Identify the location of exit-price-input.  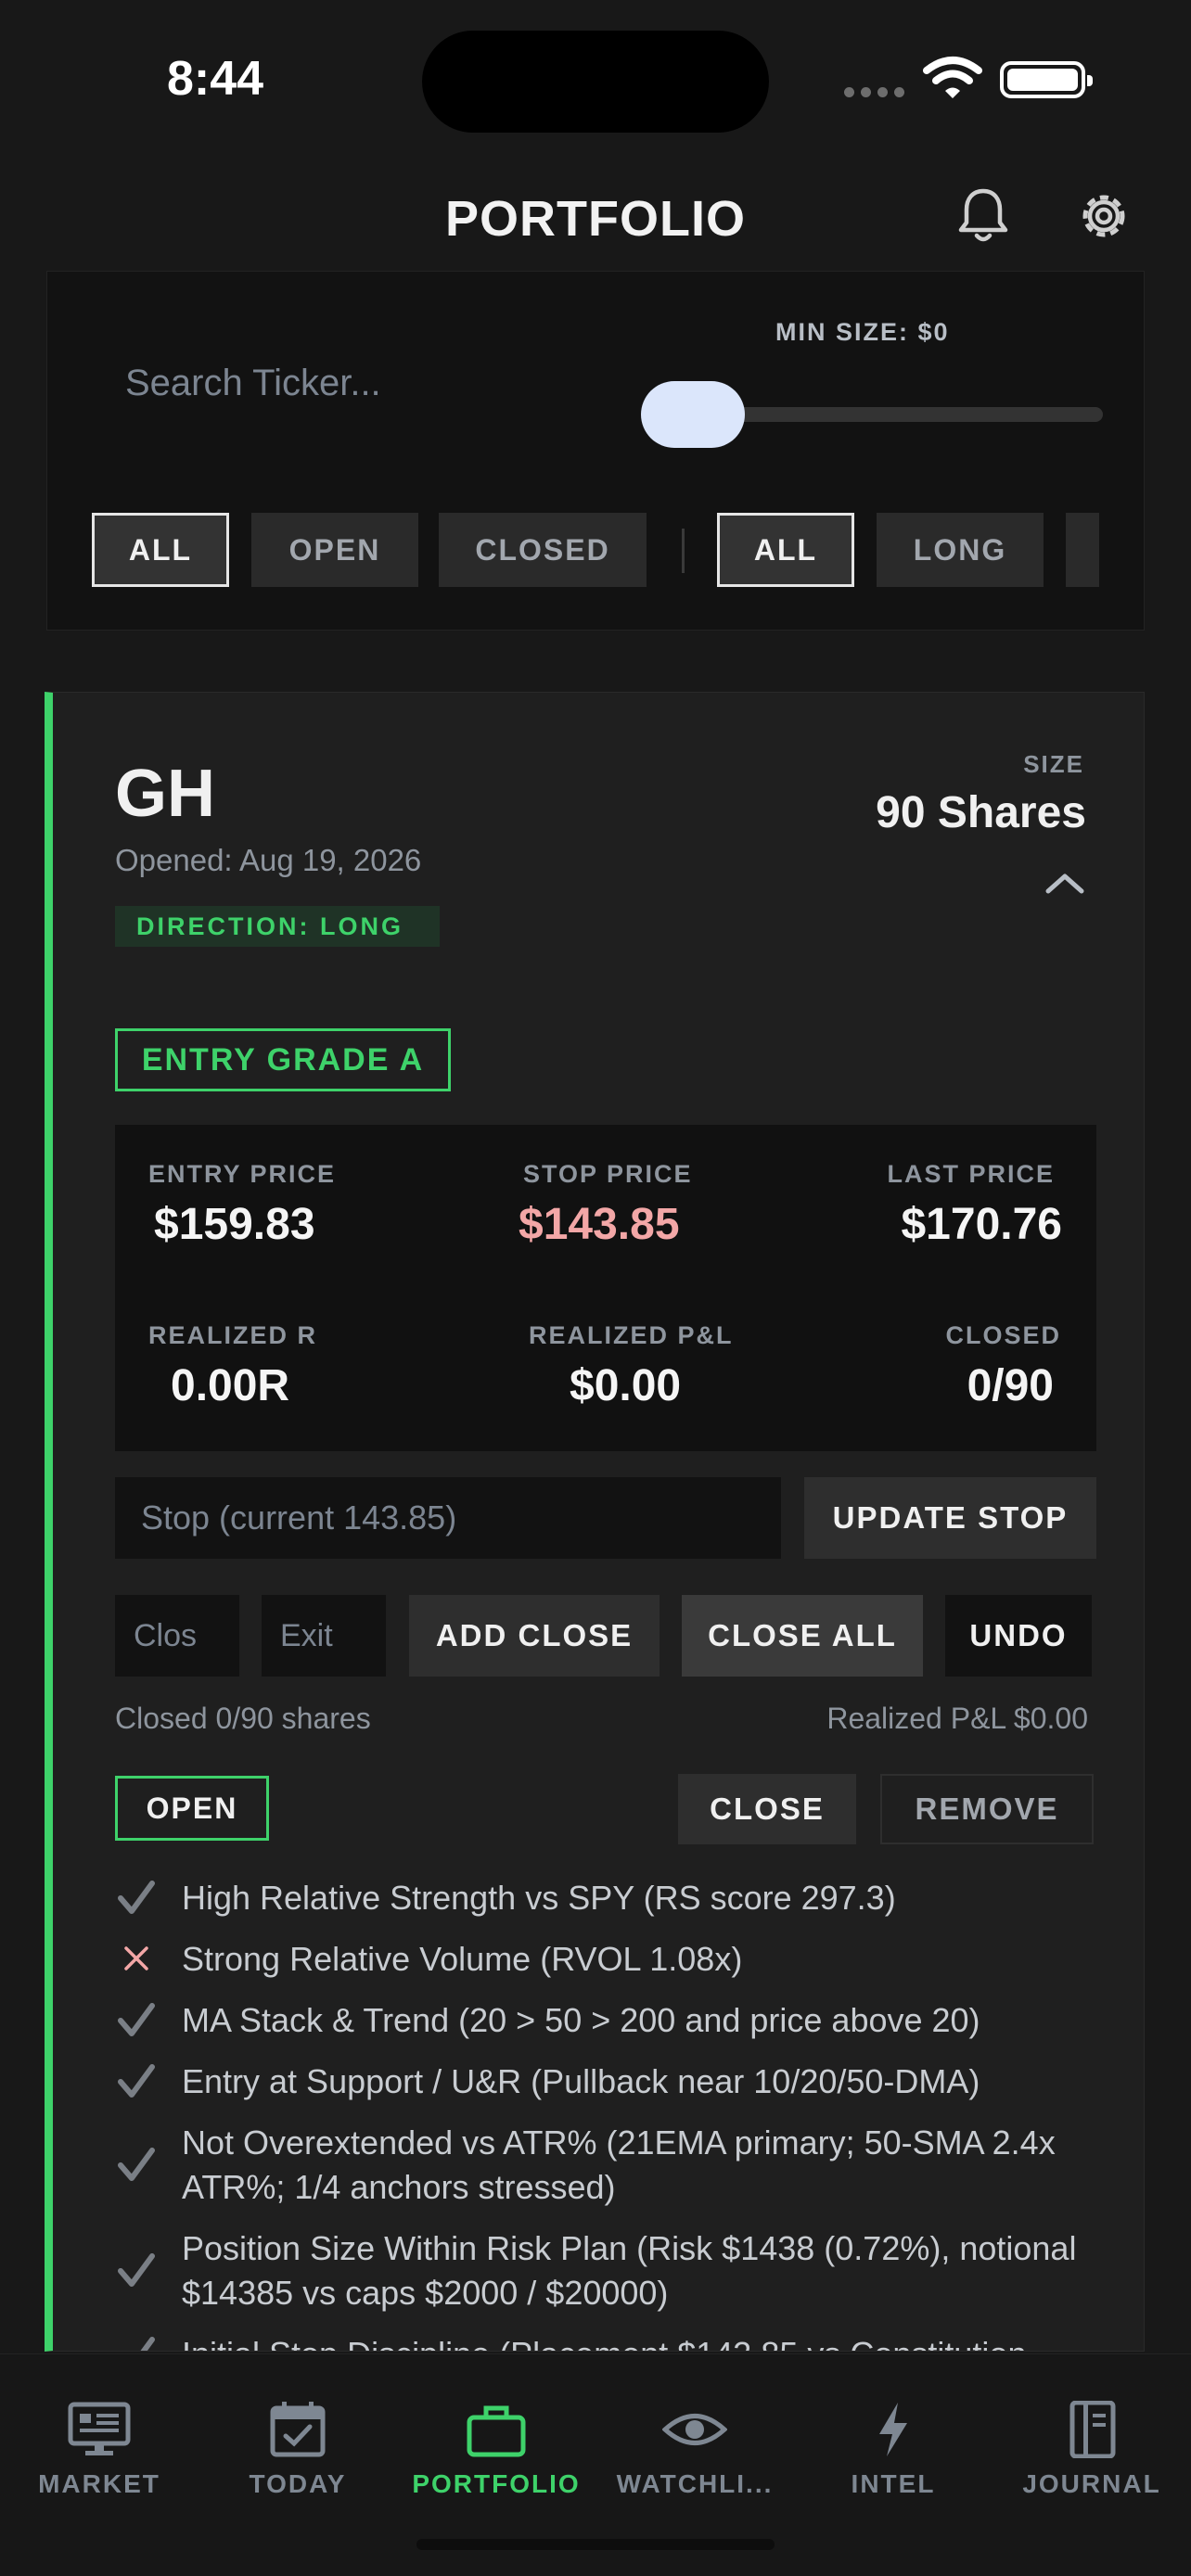
(324, 1636).